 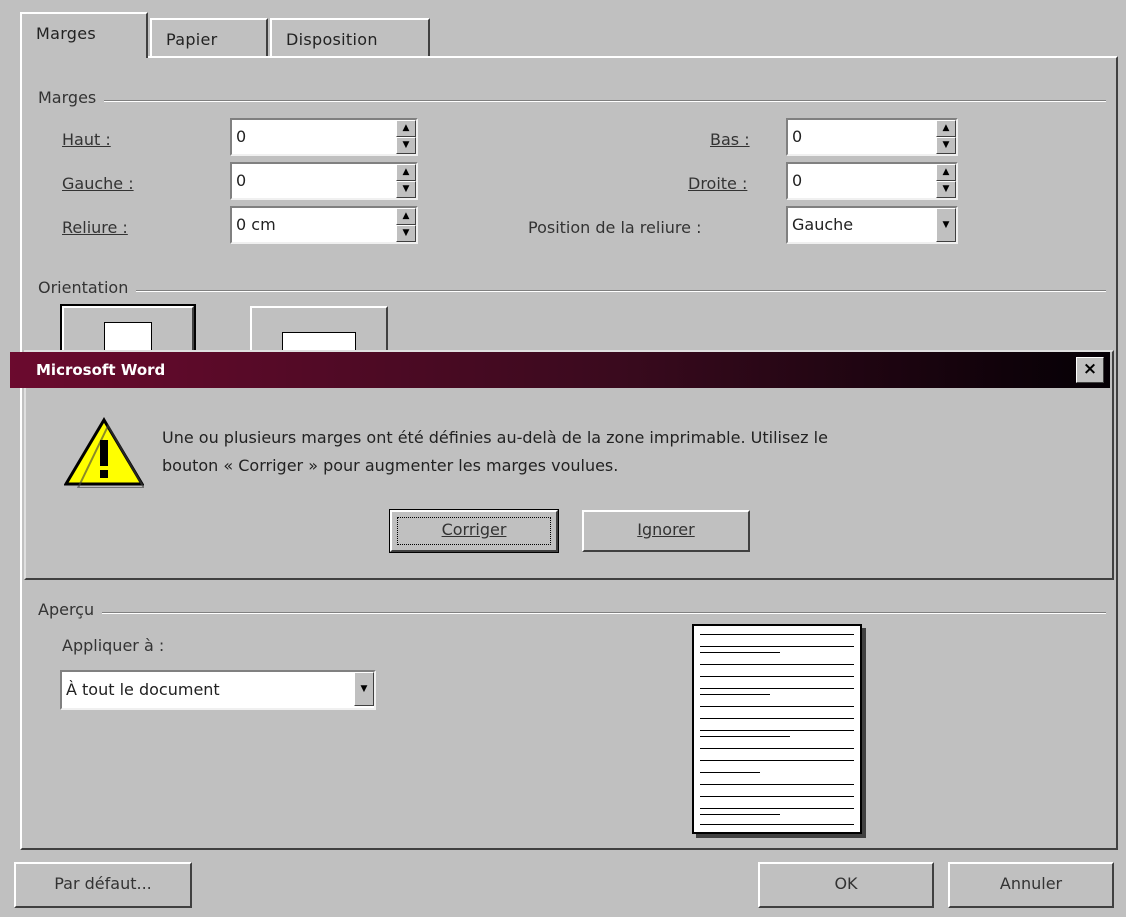 What do you see at coordinates (872, 225) in the screenshot?
I see `position-reliure-select: Gauche ▼` at bounding box center [872, 225].